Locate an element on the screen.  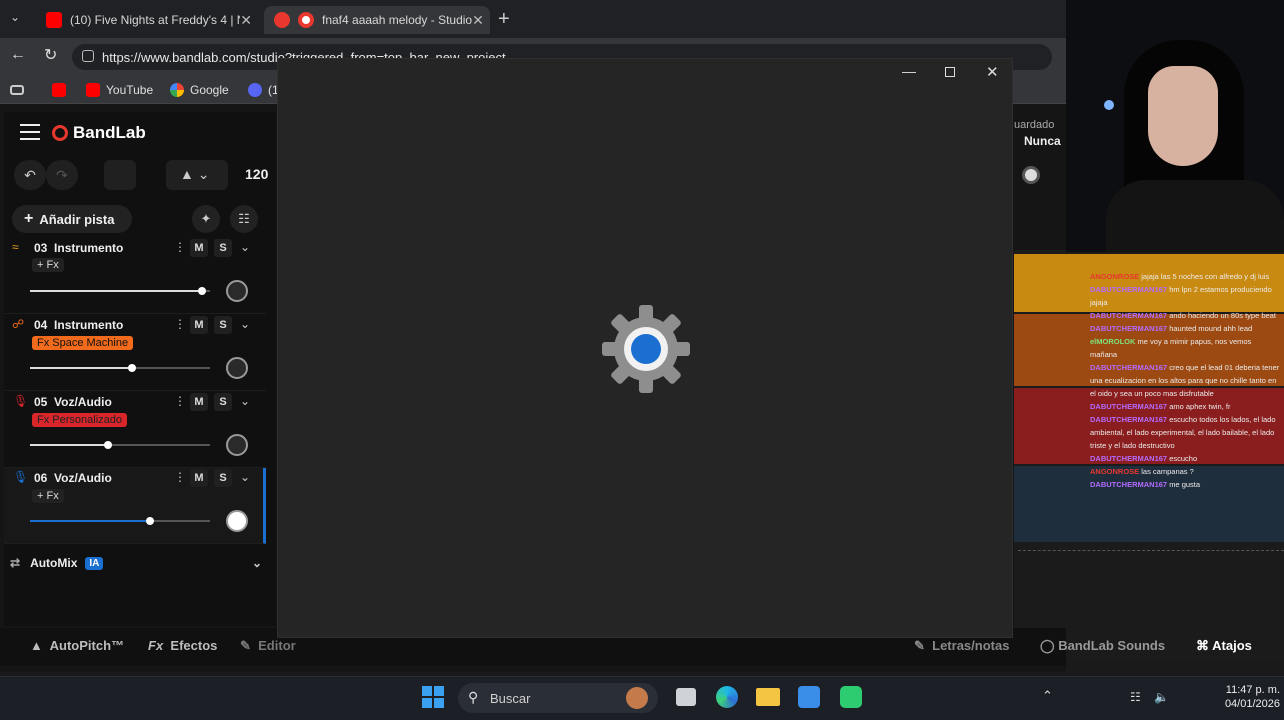
clock: 11:47 p. m. 04/01/2026 is located at coordinates (1238, 697).